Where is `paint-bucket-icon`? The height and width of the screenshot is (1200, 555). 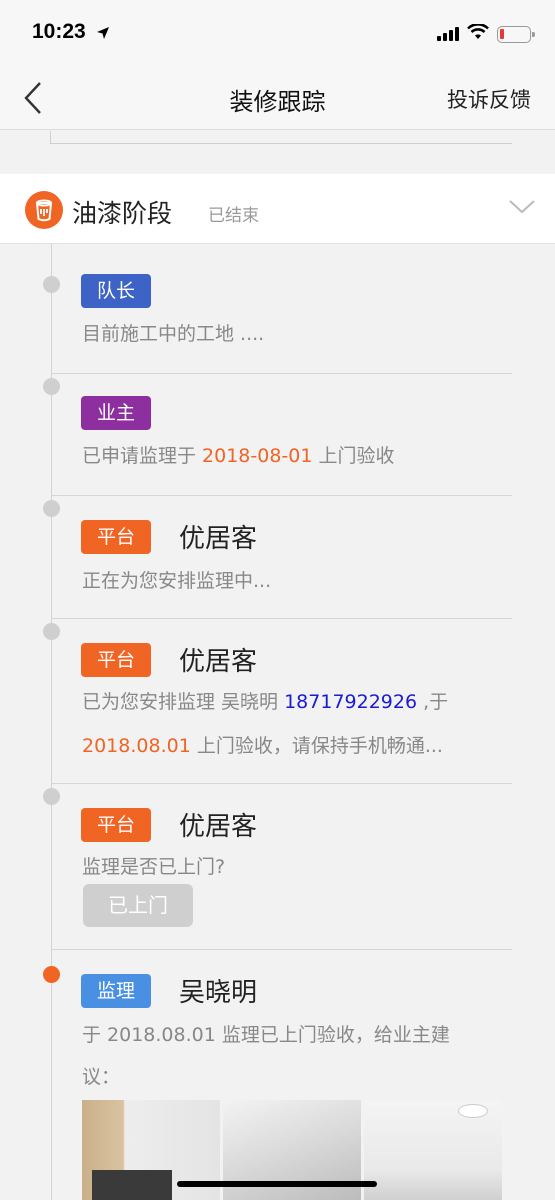
paint-bucket-icon is located at coordinates (44, 210).